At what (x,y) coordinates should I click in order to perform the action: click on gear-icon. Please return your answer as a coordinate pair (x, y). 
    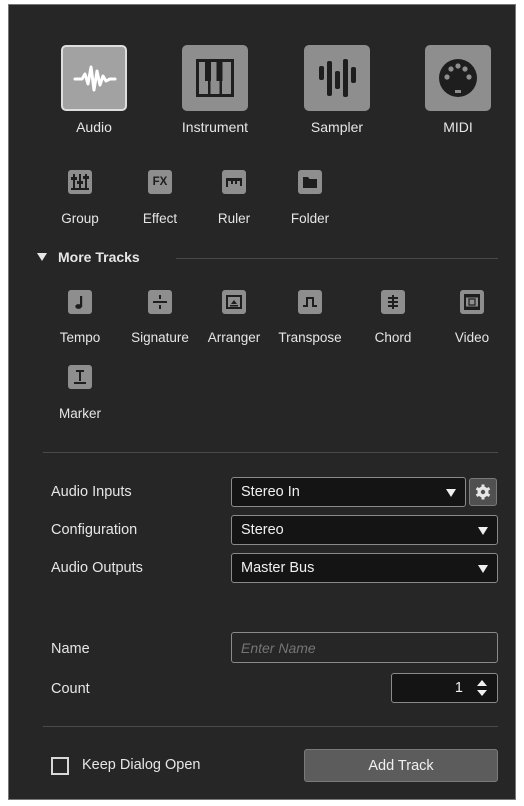
    Looking at the image, I should click on (483, 492).